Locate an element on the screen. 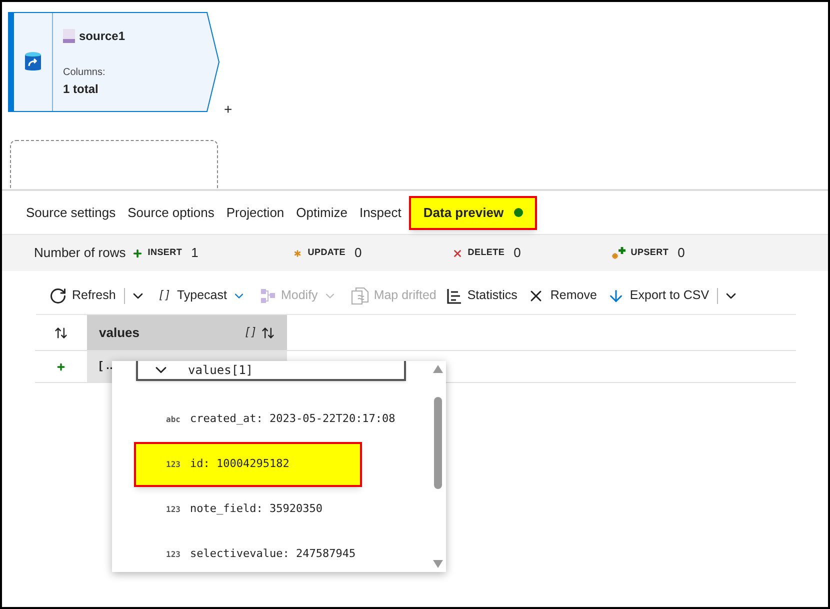 This screenshot has height=609, width=830. type-glyph: [ ] is located at coordinates (250, 332).